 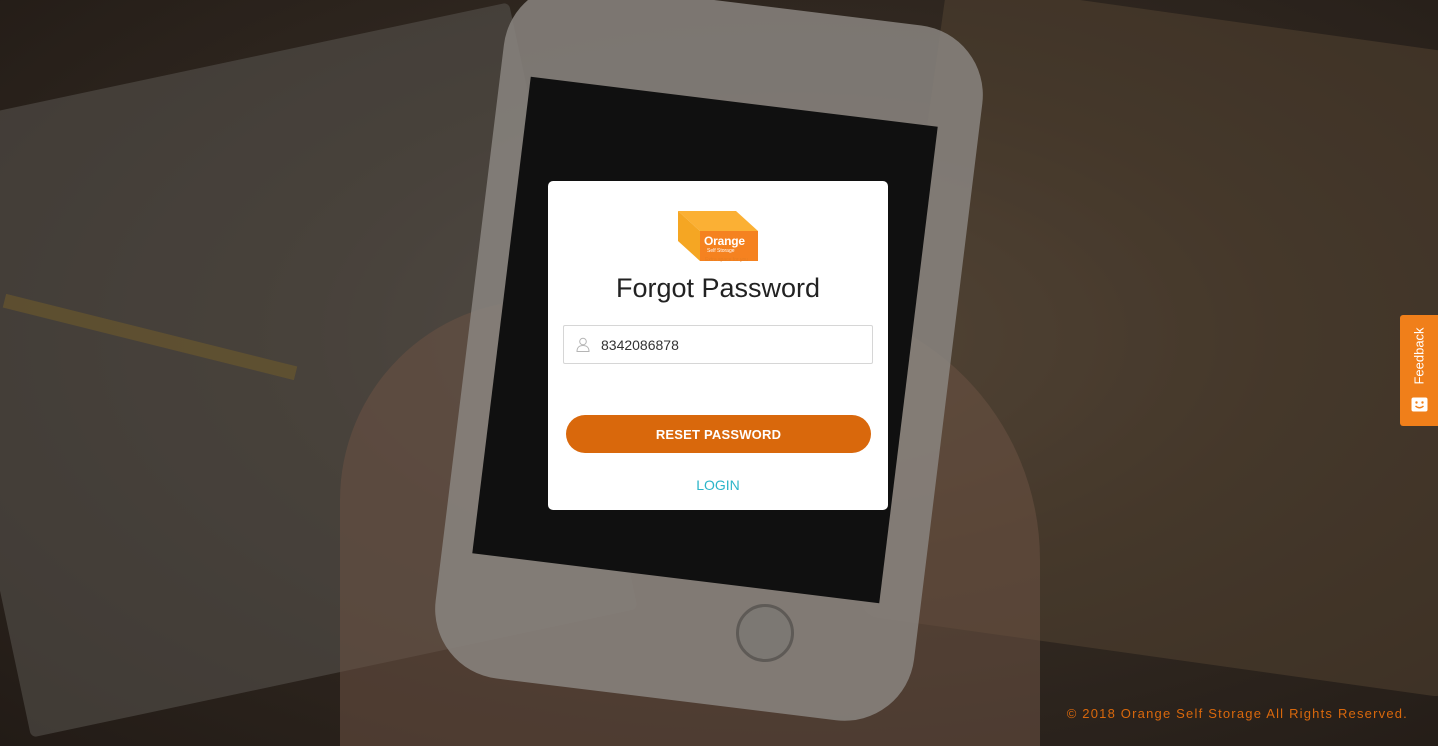 I want to click on brand-logo: Orange Self Storage Extra space for you, so click(x=718, y=237).